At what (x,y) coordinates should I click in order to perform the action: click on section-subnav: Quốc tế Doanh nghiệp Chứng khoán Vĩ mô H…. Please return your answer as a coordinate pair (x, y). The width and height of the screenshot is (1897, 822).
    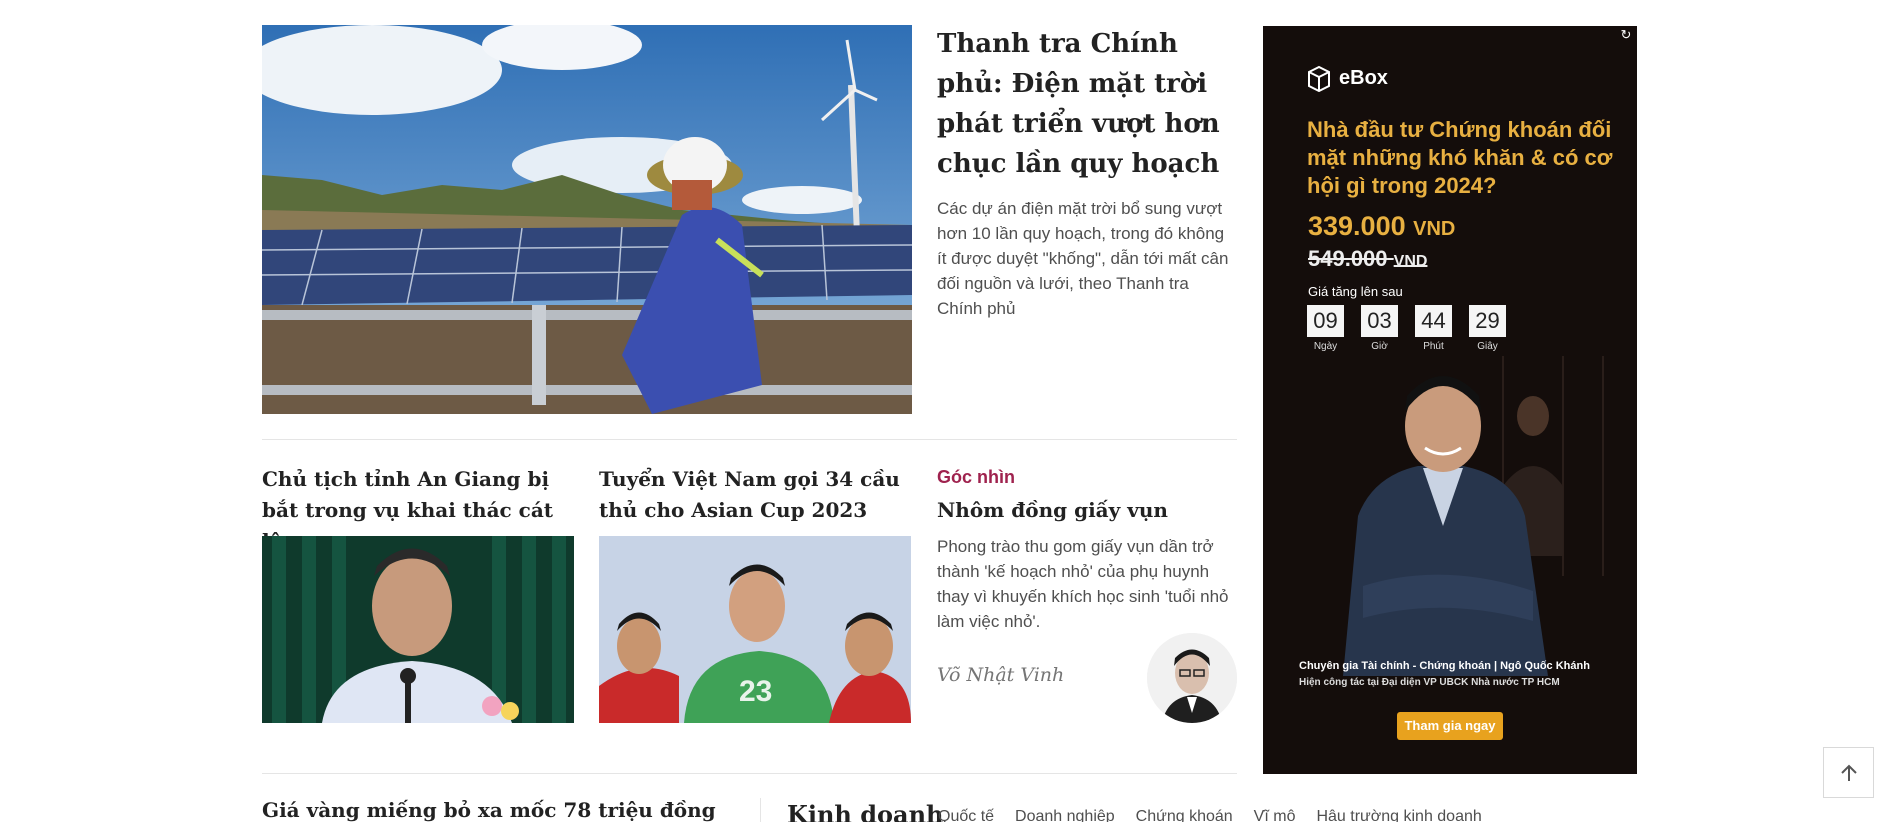
    Looking at the image, I should click on (1210, 815).